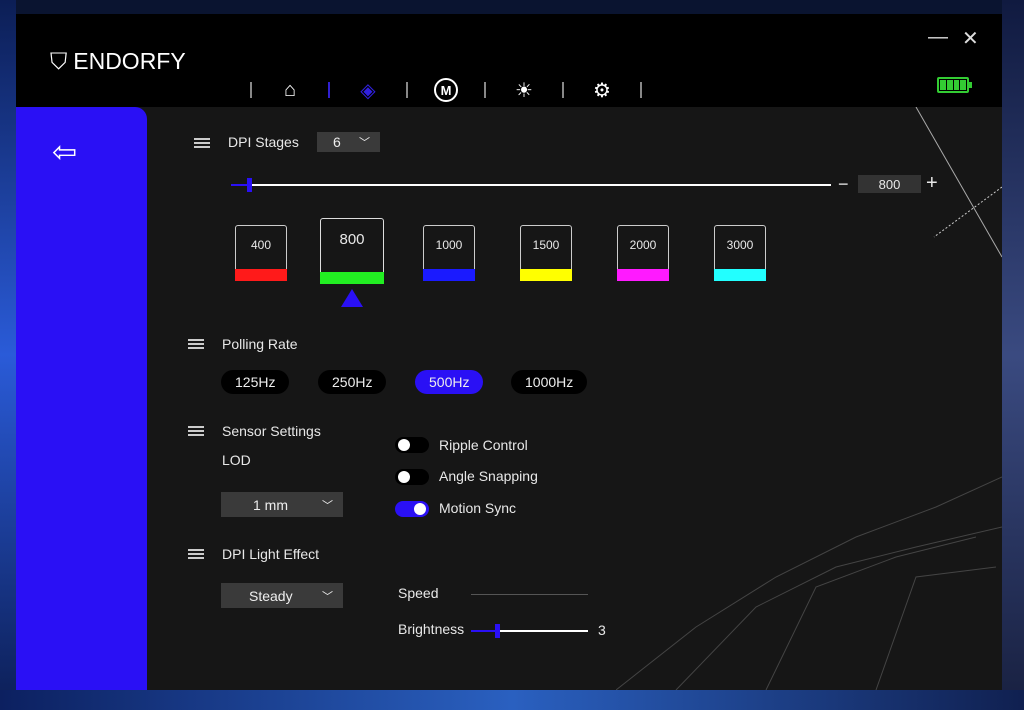 Image resolution: width=1024 pixels, height=710 pixels. I want to click on dpi-value-input: 800, so click(889, 184).